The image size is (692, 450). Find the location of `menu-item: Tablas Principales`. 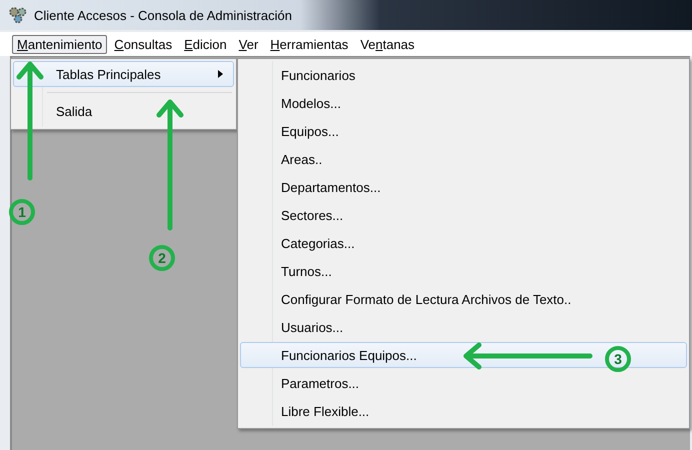

menu-item: Tablas Principales is located at coordinates (123, 74).